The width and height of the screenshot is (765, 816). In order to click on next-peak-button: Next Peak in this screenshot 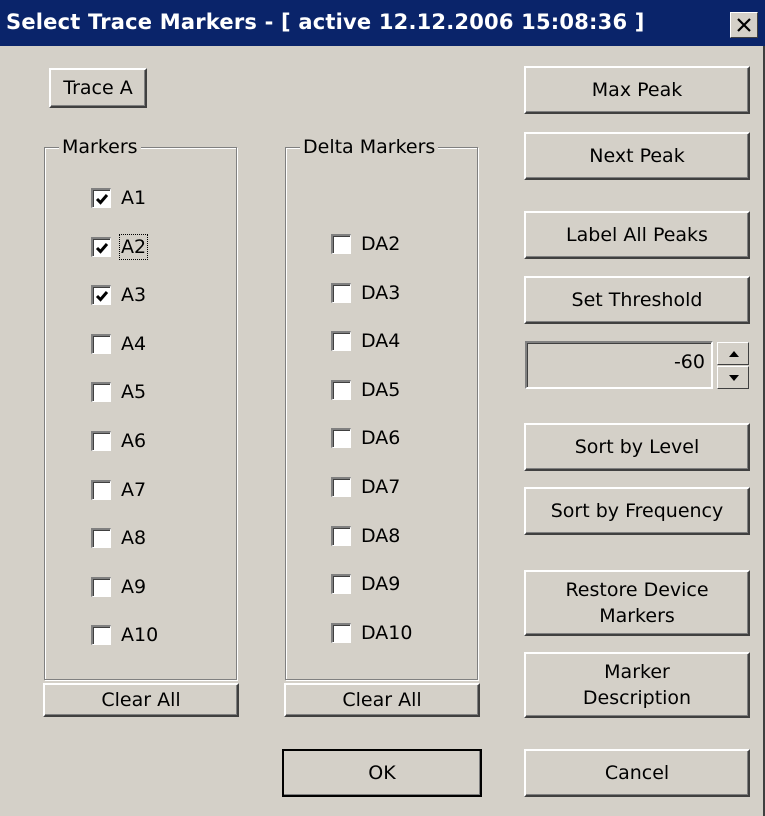, I will do `click(637, 156)`.